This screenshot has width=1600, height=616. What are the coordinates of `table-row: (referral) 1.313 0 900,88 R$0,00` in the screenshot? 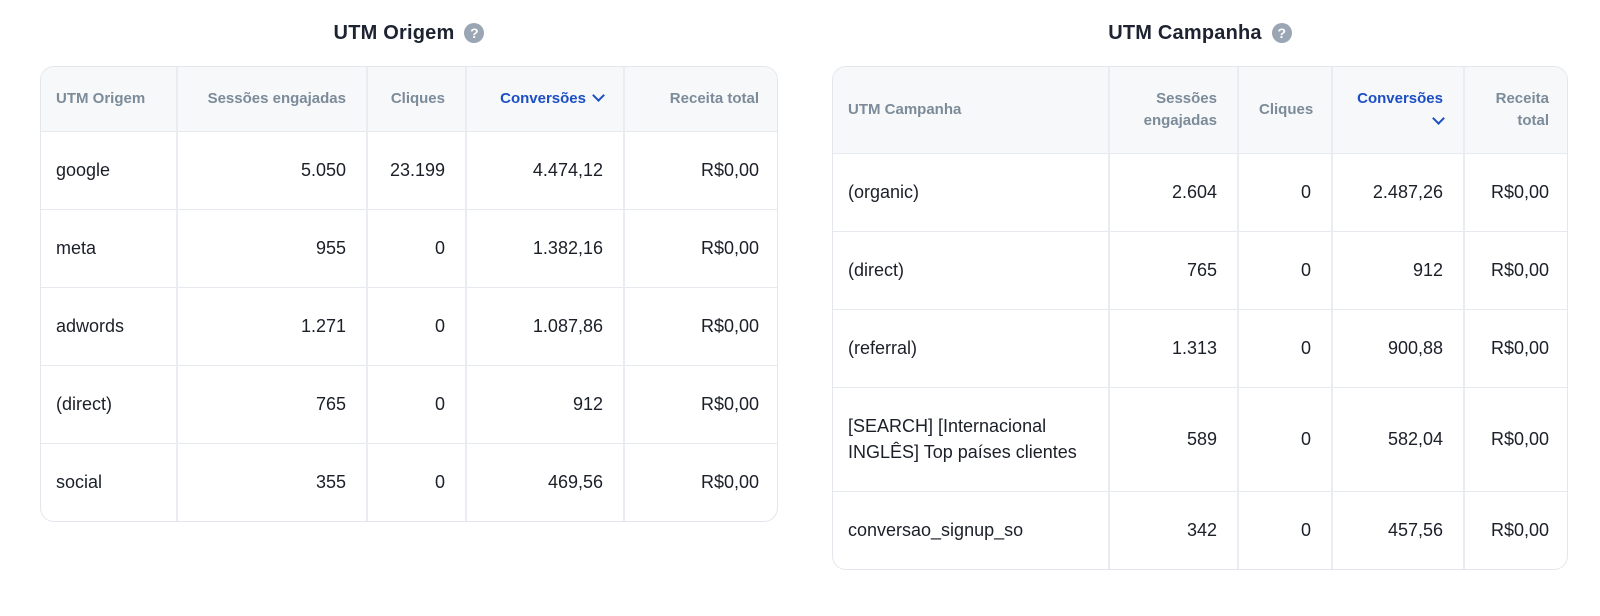 It's located at (1200, 348).